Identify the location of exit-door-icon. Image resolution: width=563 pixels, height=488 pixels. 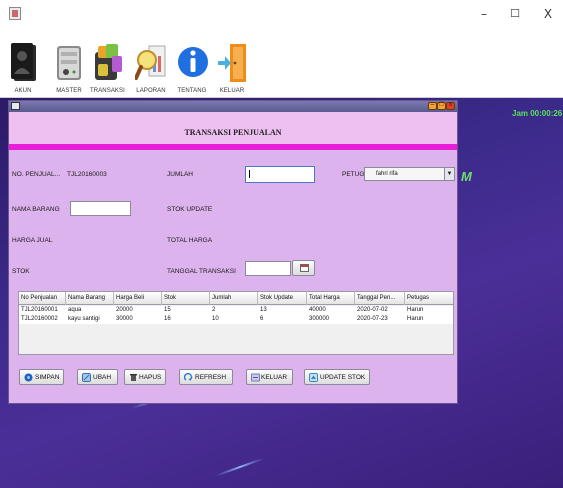
(232, 63).